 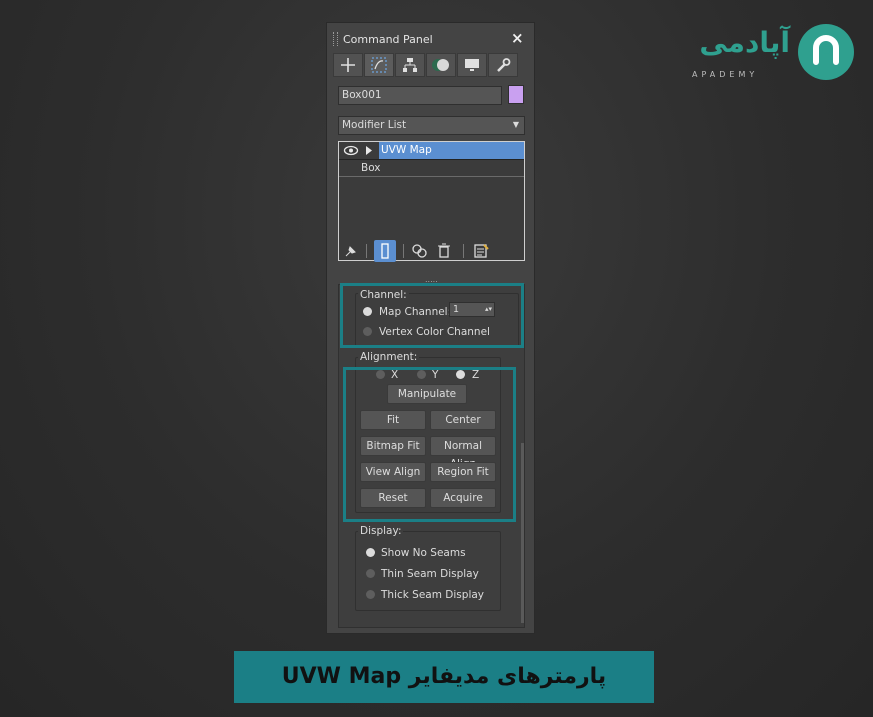 I want to click on display-group-title: Display:, so click(x=381, y=531).